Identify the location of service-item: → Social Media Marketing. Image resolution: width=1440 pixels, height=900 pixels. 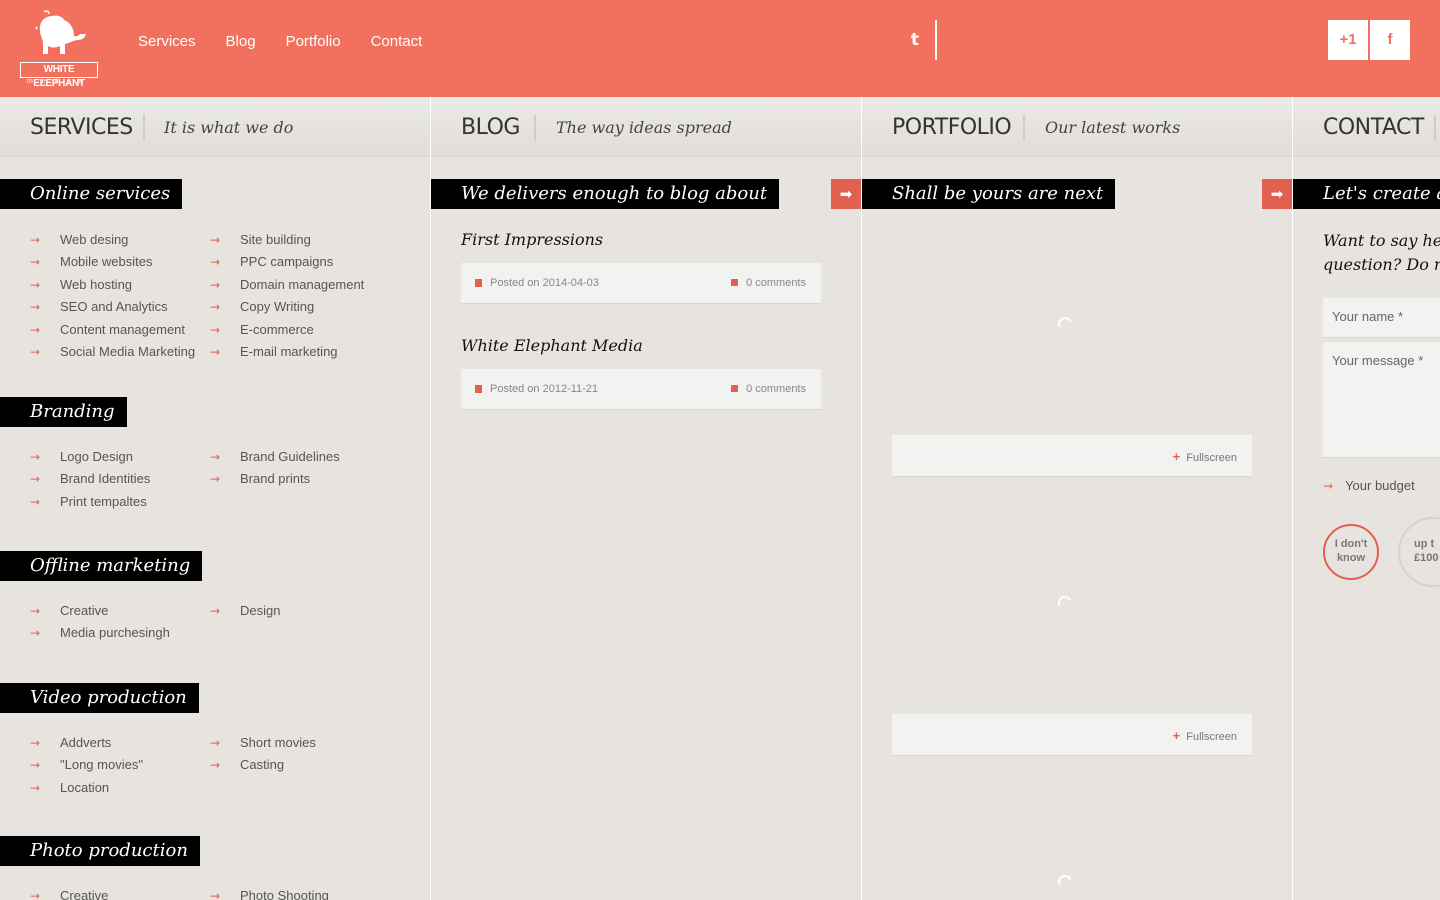
(112, 352).